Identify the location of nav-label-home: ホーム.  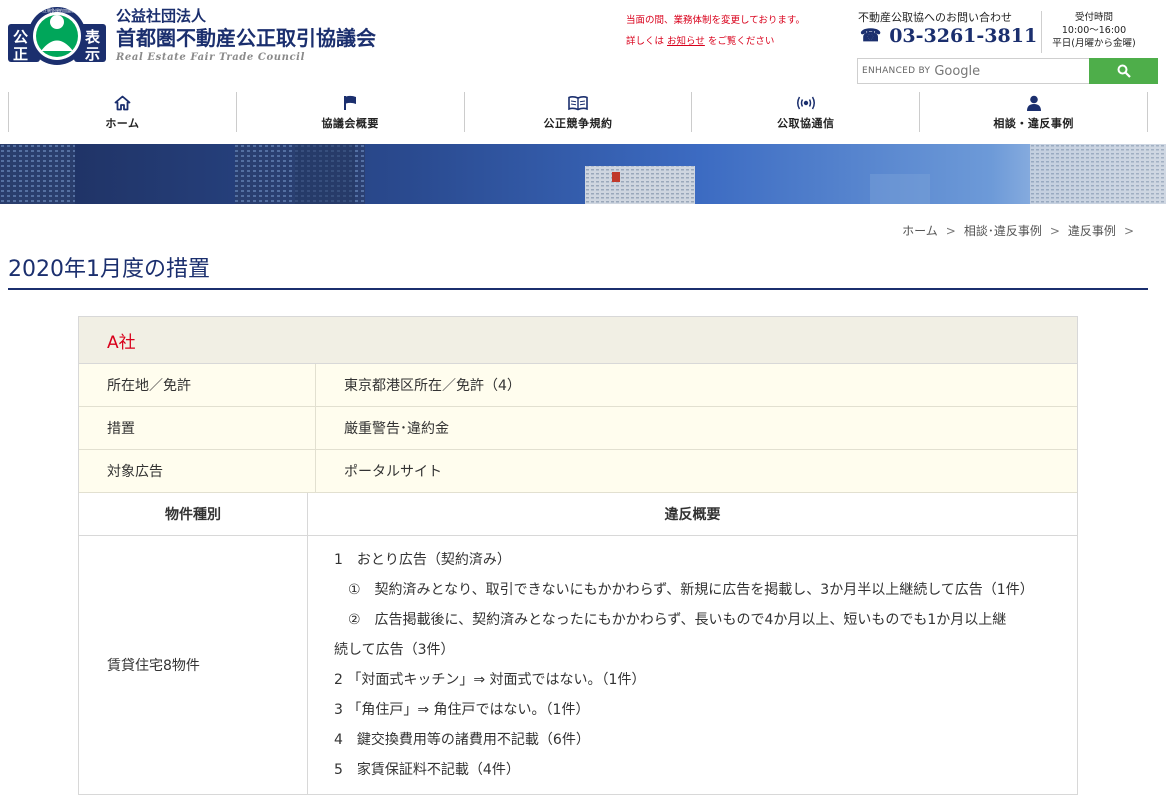
(122, 123).